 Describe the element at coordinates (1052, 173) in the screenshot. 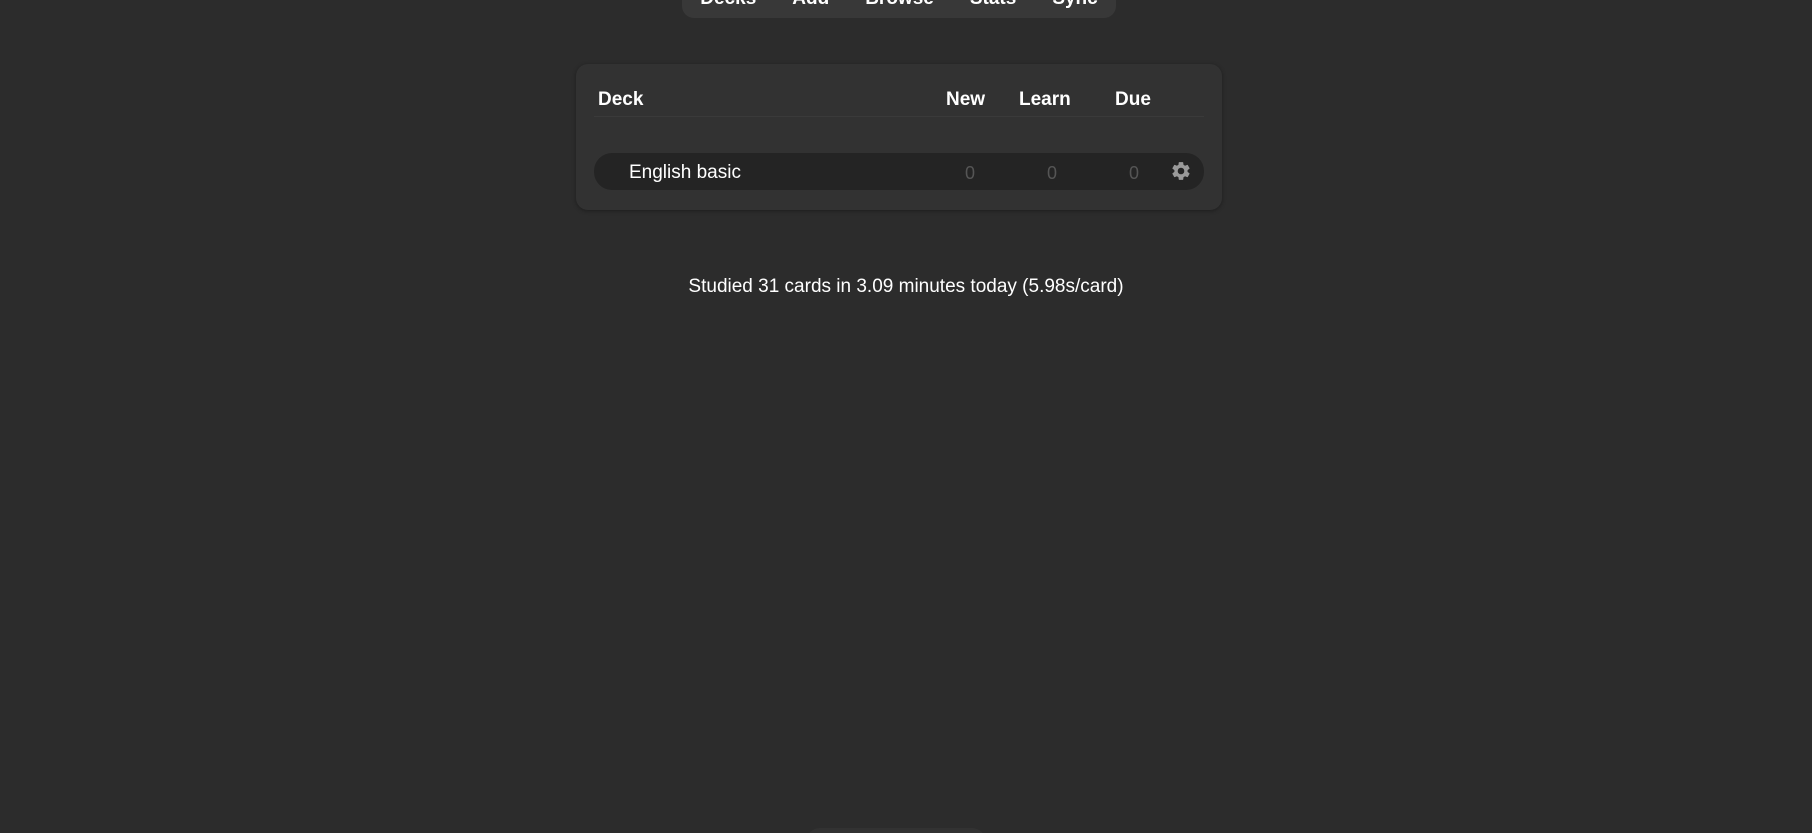

I see `deck-learn-count: 0` at that location.